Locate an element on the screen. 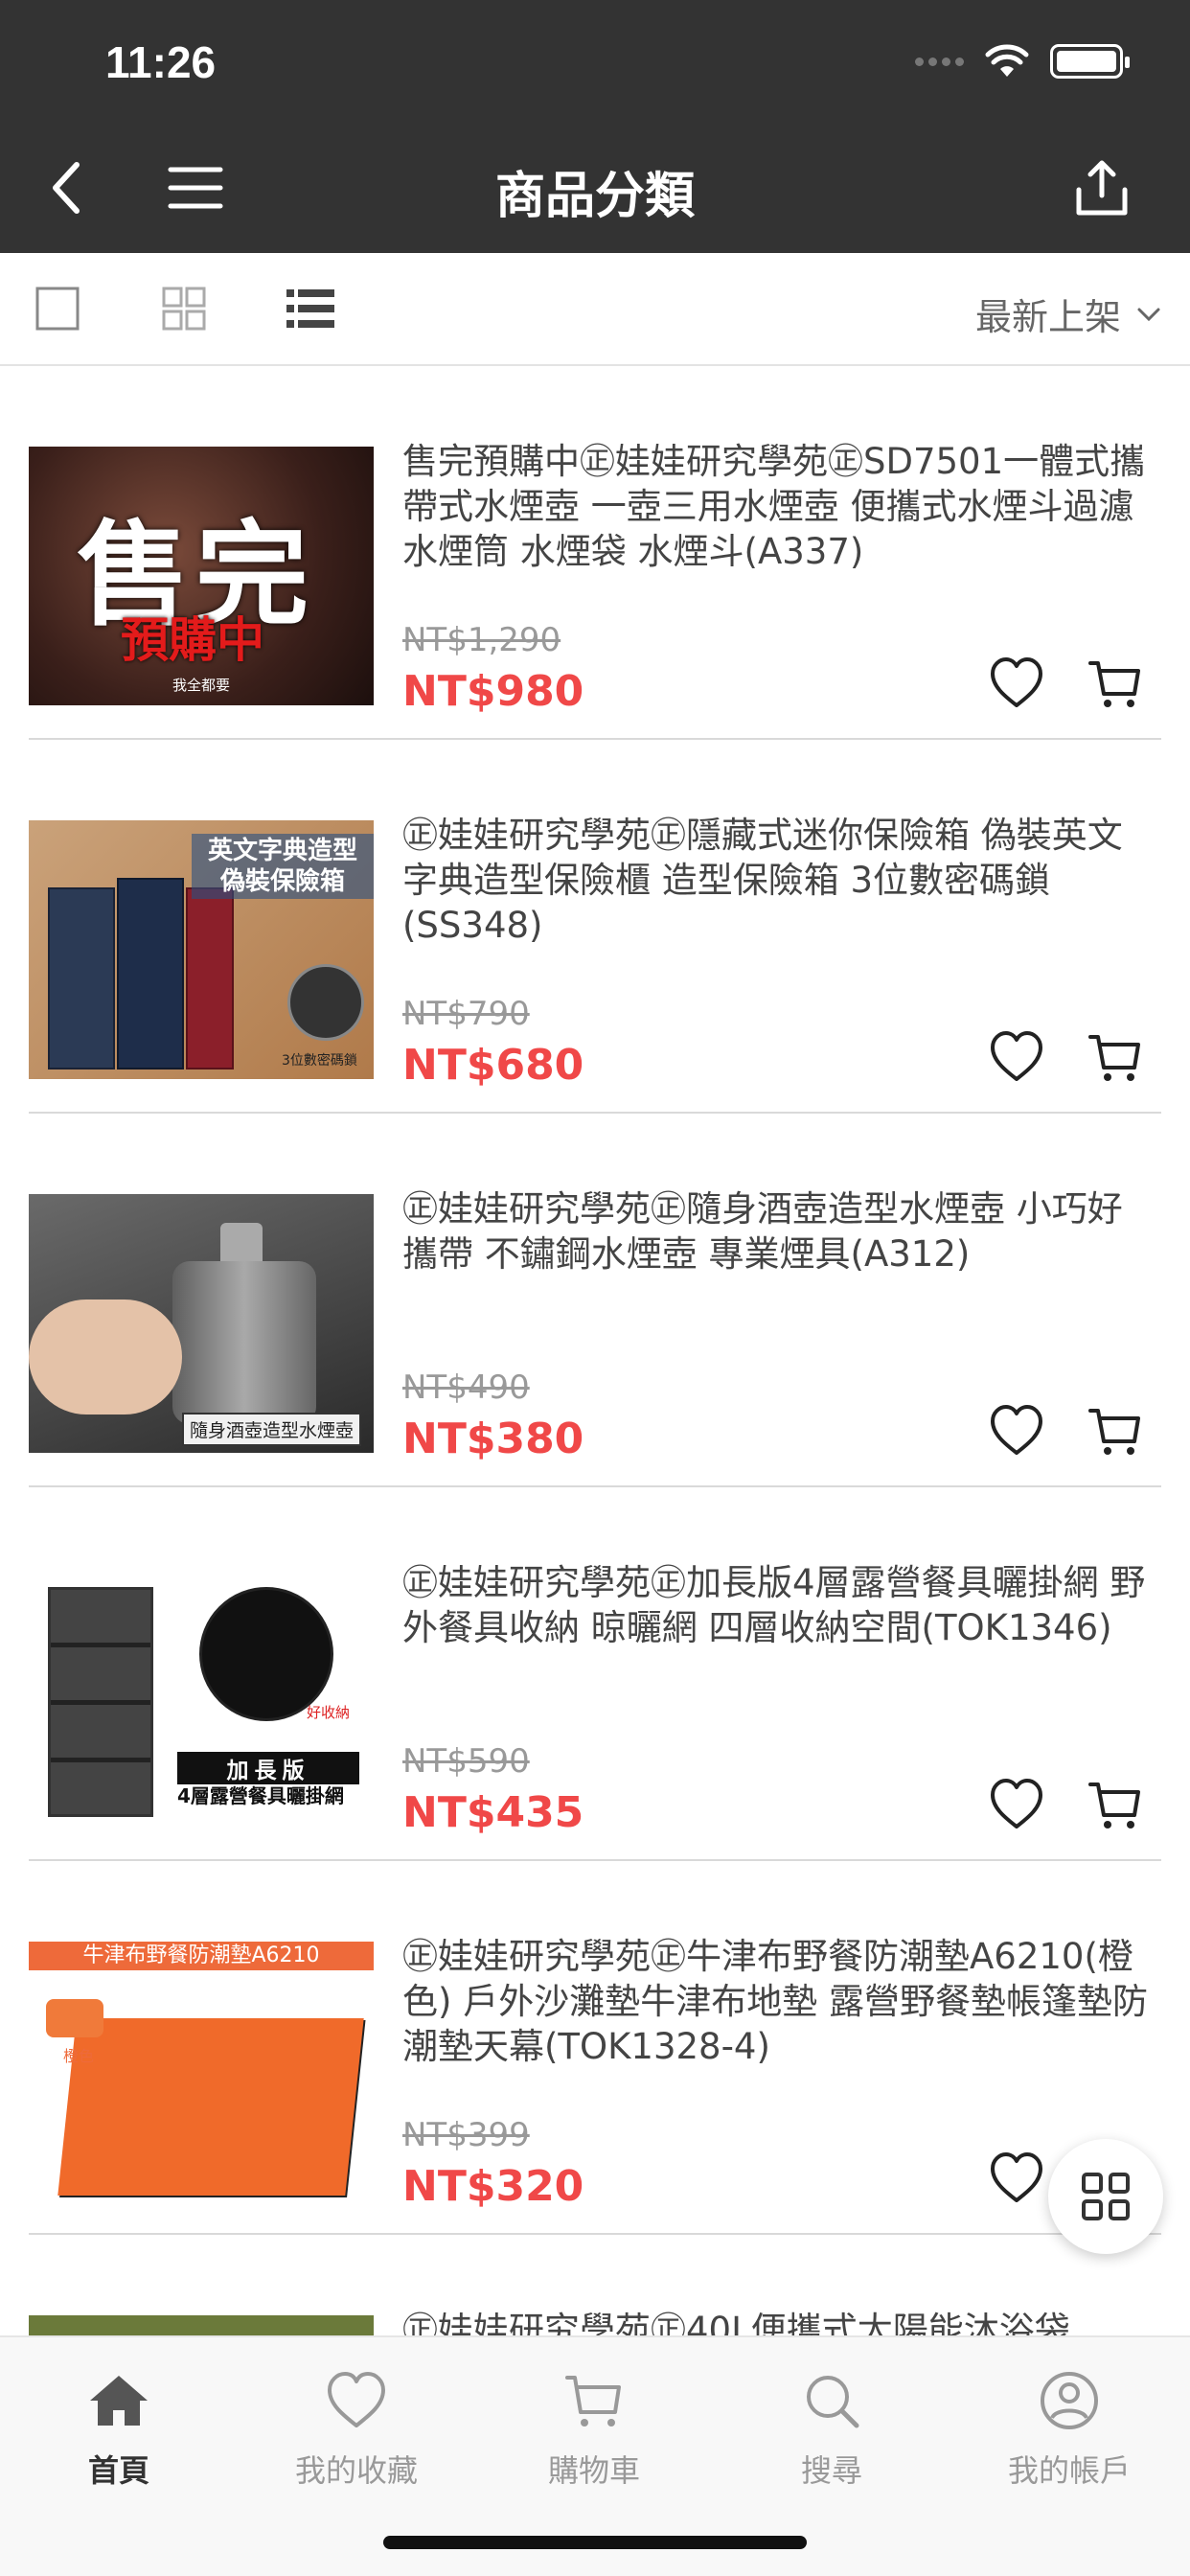 The height and width of the screenshot is (2576, 1190). signal-icon is located at coordinates (940, 62).